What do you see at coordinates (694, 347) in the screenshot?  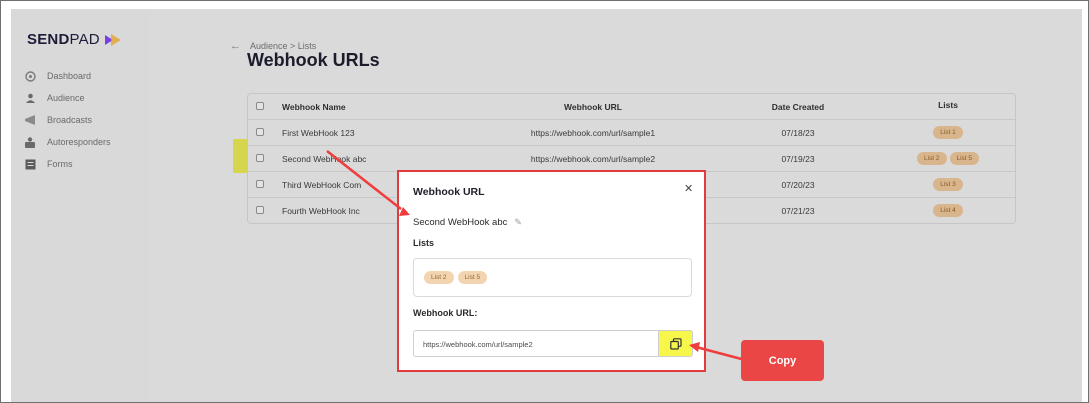 I see `arrow-head-icon` at bounding box center [694, 347].